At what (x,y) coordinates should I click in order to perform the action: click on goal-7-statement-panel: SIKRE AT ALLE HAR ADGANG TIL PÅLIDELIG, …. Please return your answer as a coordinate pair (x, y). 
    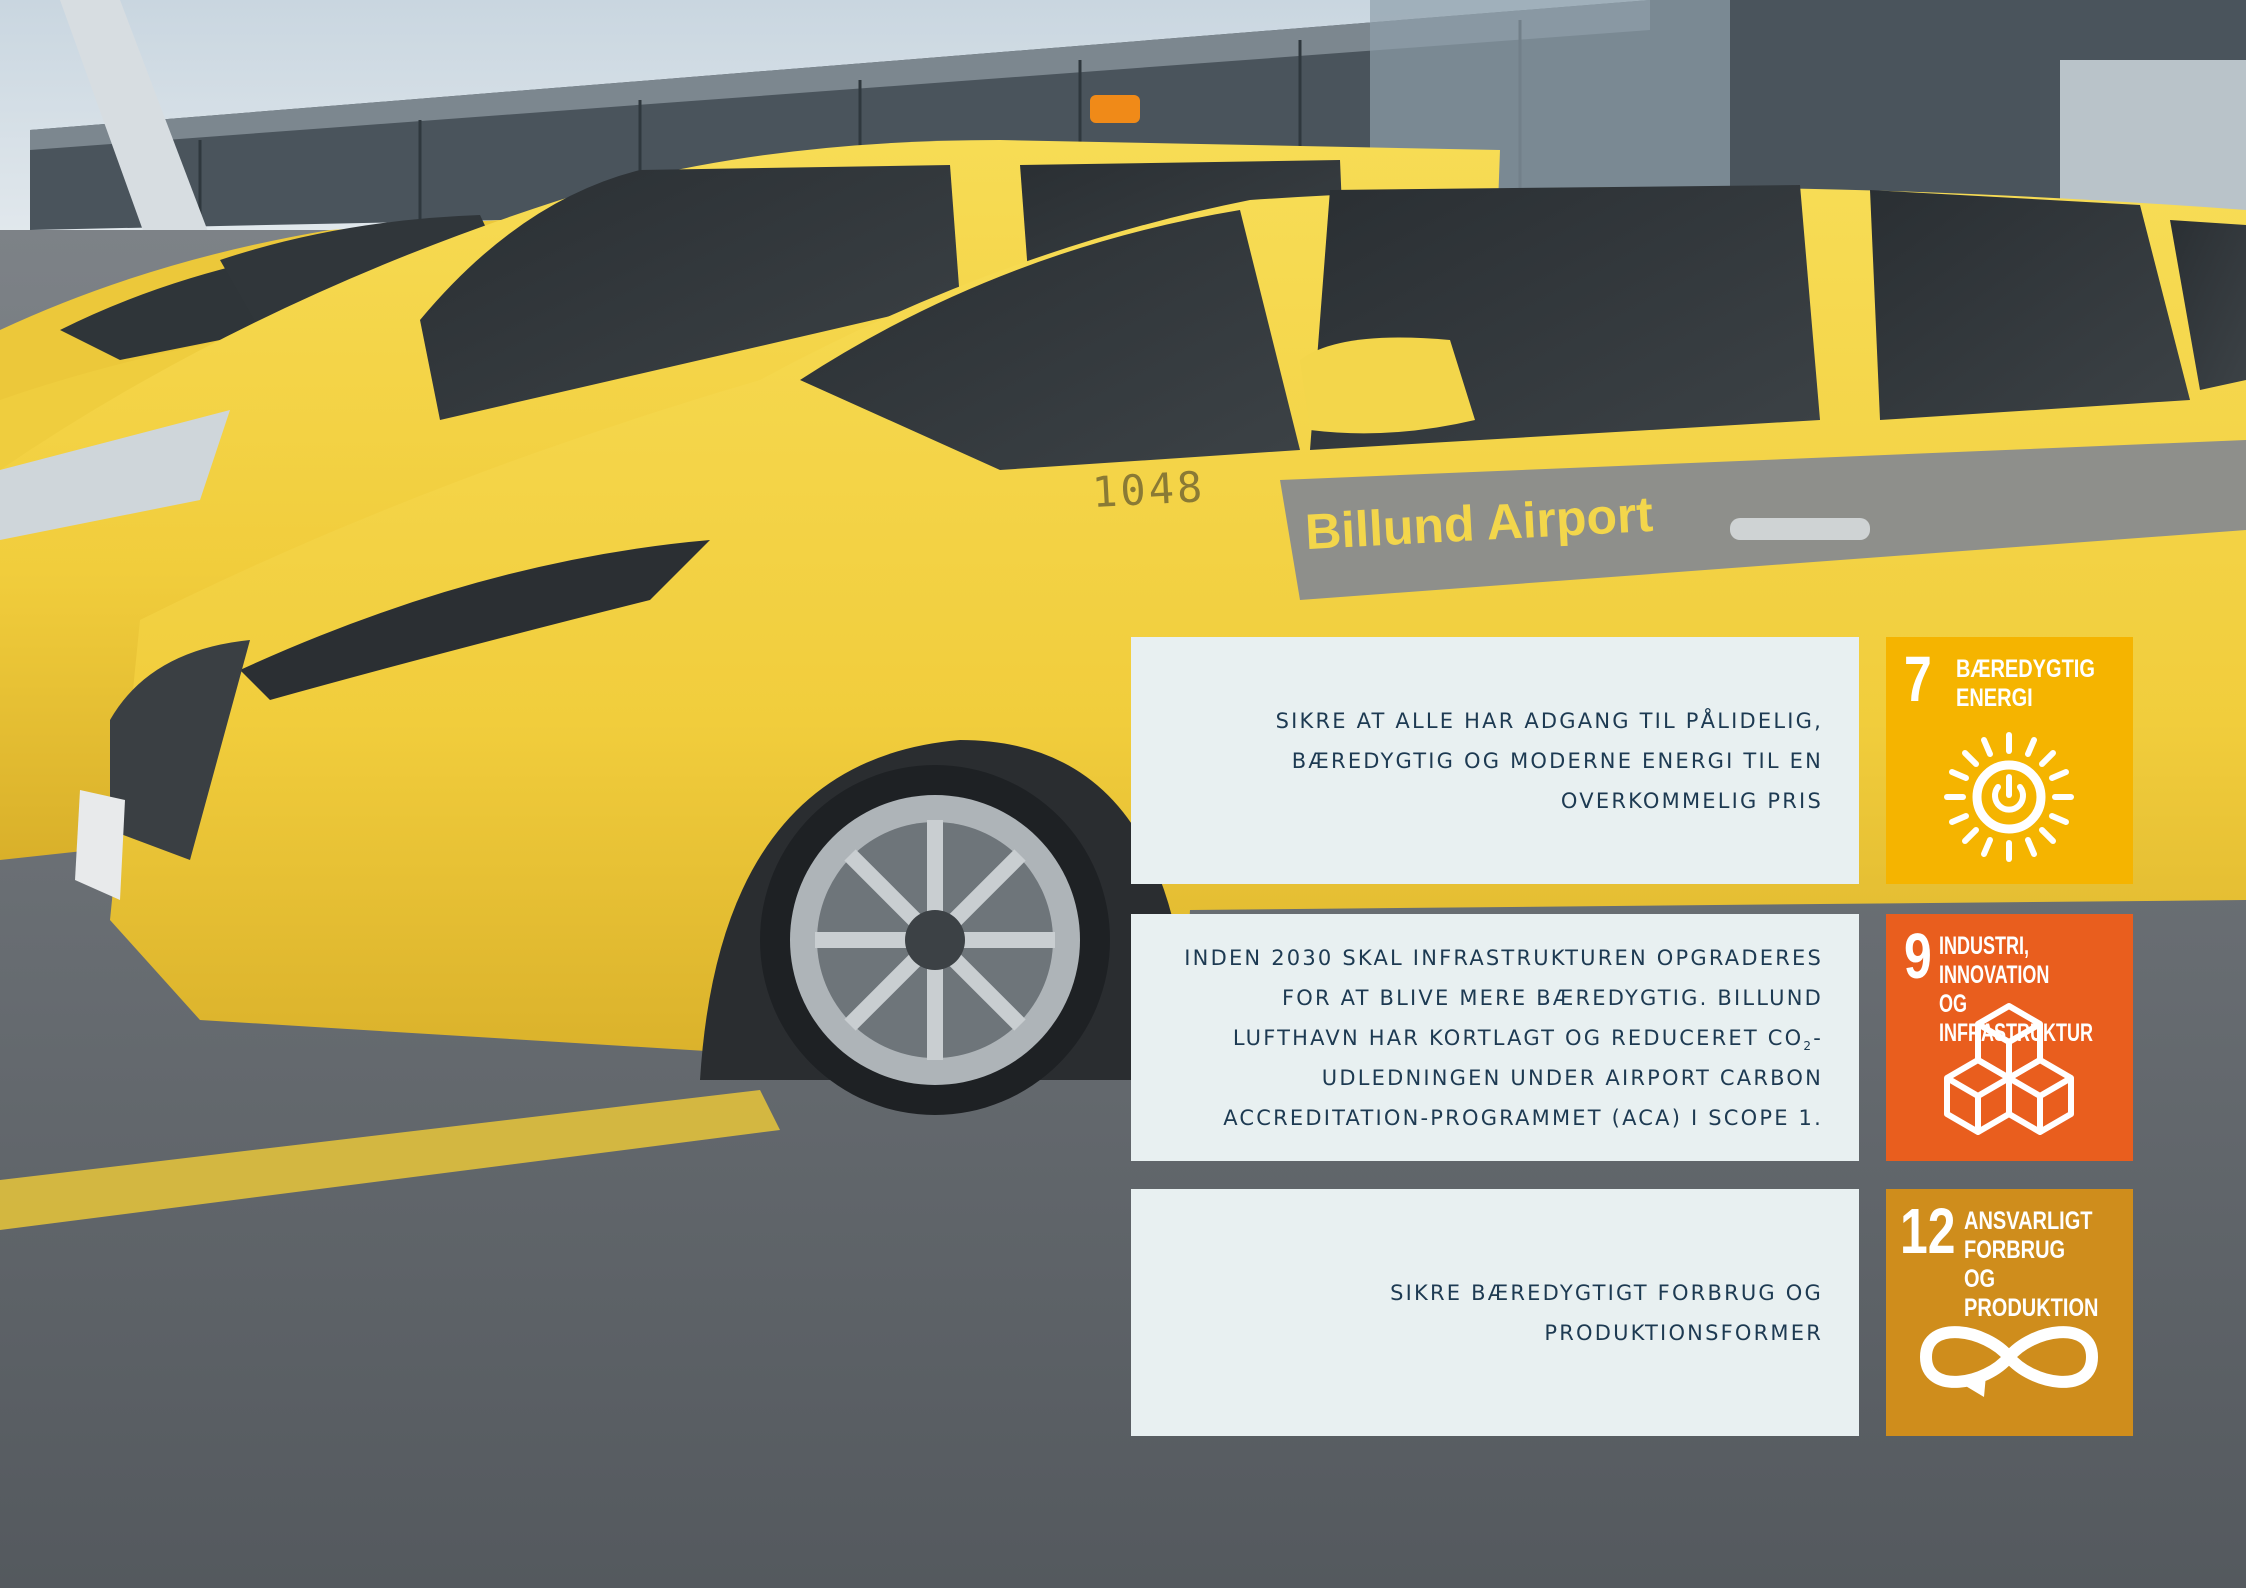
    Looking at the image, I should click on (1495, 760).